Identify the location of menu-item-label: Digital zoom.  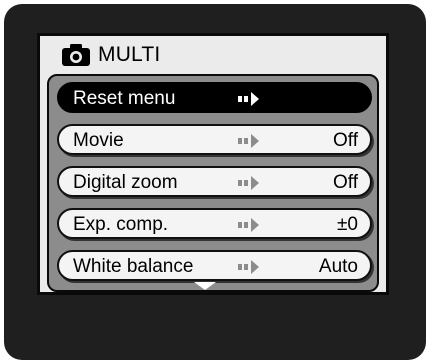
(125, 182).